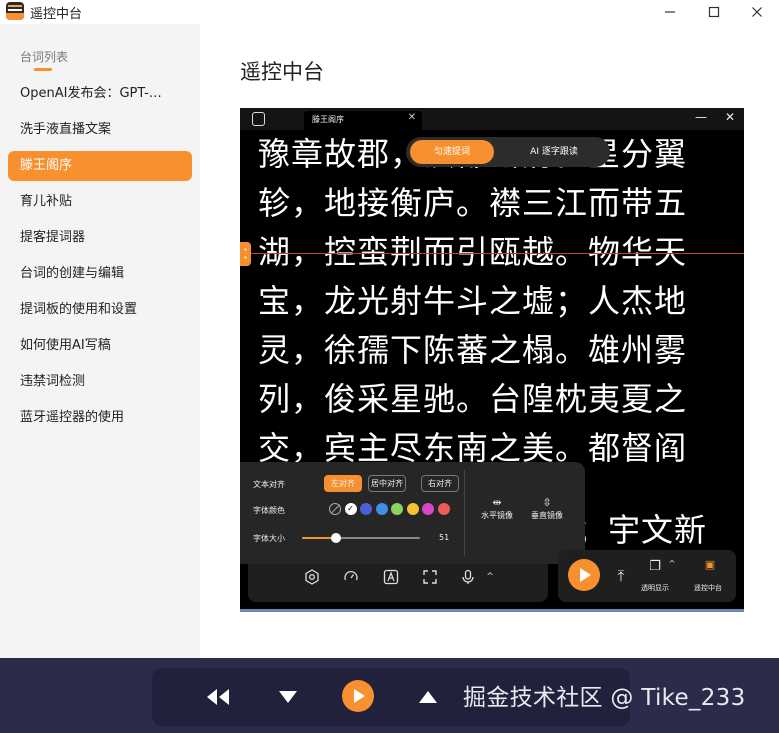 This screenshot has width=779, height=733. I want to click on mirror-horizontal-button: ⇹ 水平镜像, so click(497, 508).